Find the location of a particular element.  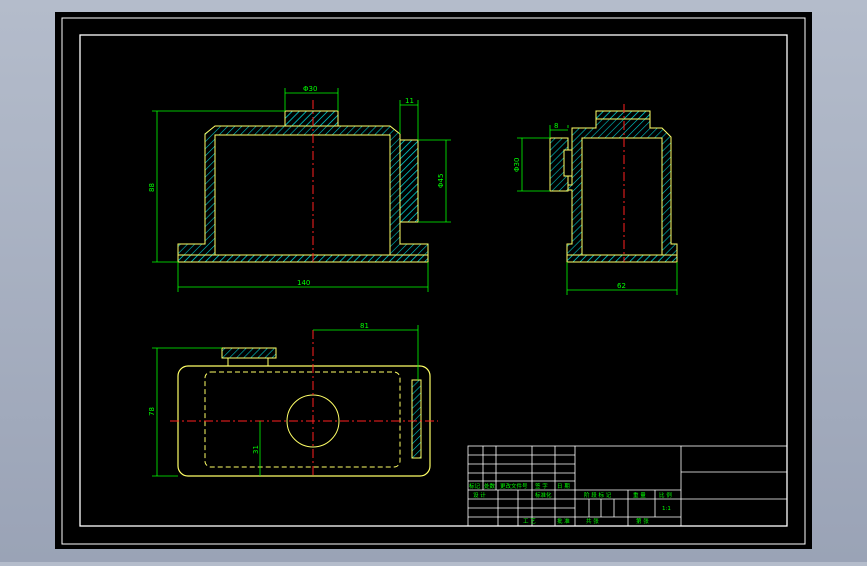

rev-header-mark: 标记 is located at coordinates (475, 486).